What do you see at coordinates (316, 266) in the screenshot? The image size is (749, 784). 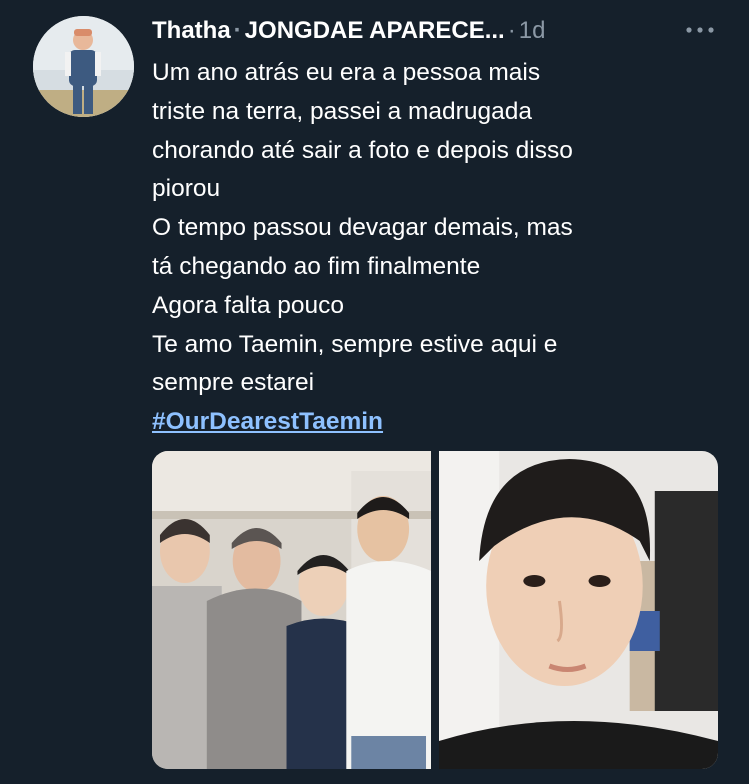 I see `tweet-line: tá chegando ao fim finalmente` at bounding box center [316, 266].